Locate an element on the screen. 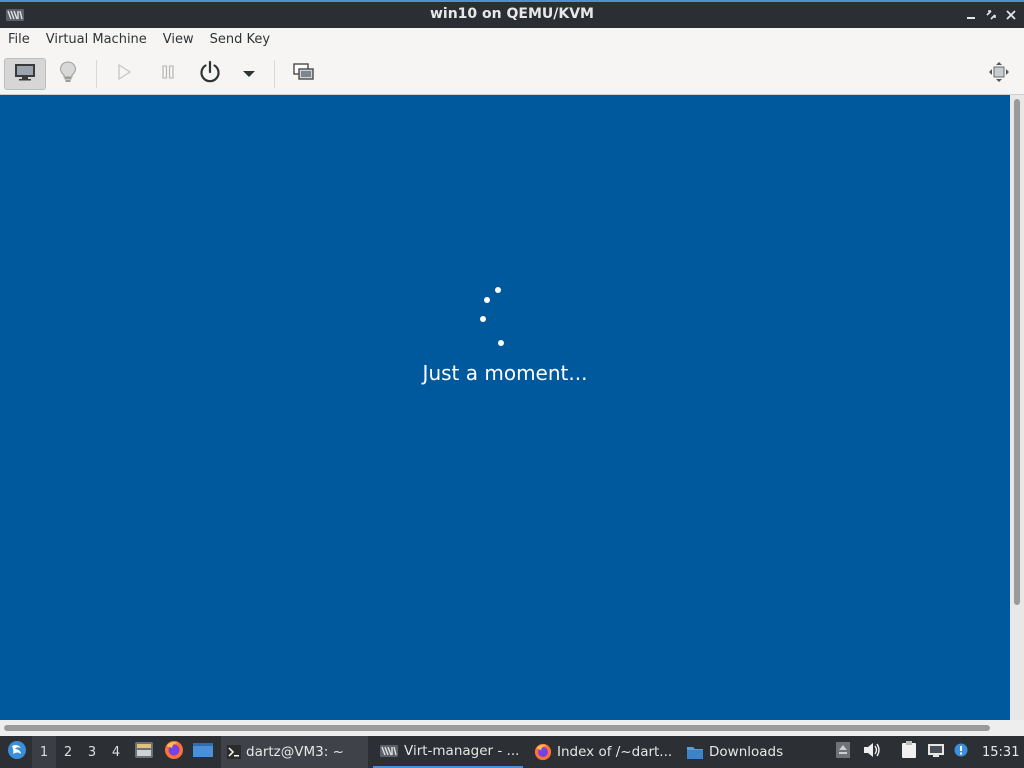  restore-icon is located at coordinates (991, 15).